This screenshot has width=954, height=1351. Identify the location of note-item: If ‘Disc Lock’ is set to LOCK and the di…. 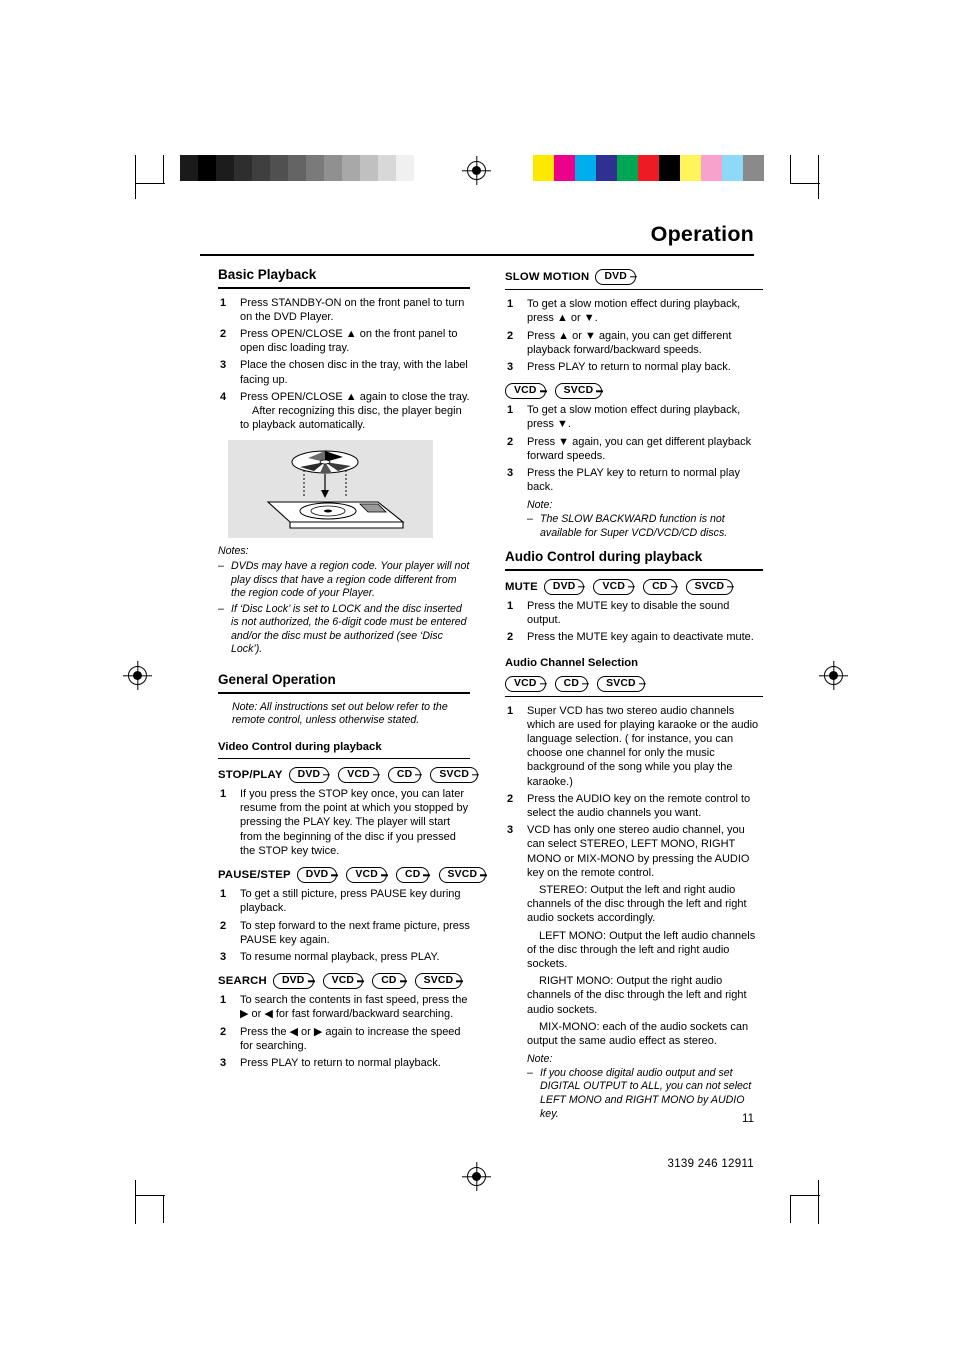
(344, 630).